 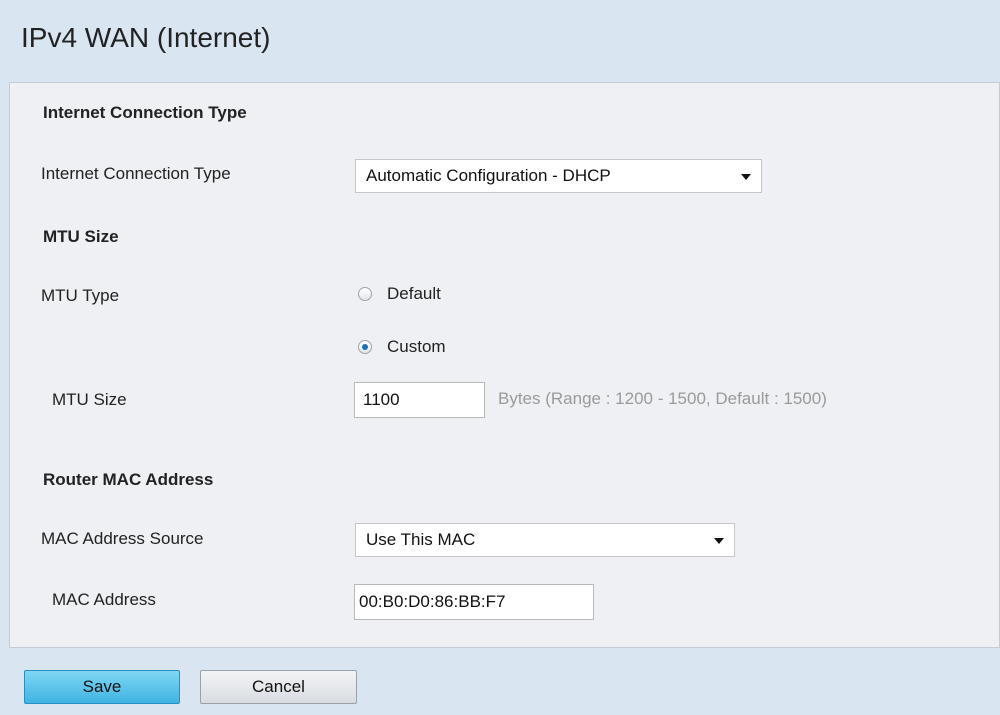 I want to click on mtu-size-label: MTU Size, so click(x=89, y=399).